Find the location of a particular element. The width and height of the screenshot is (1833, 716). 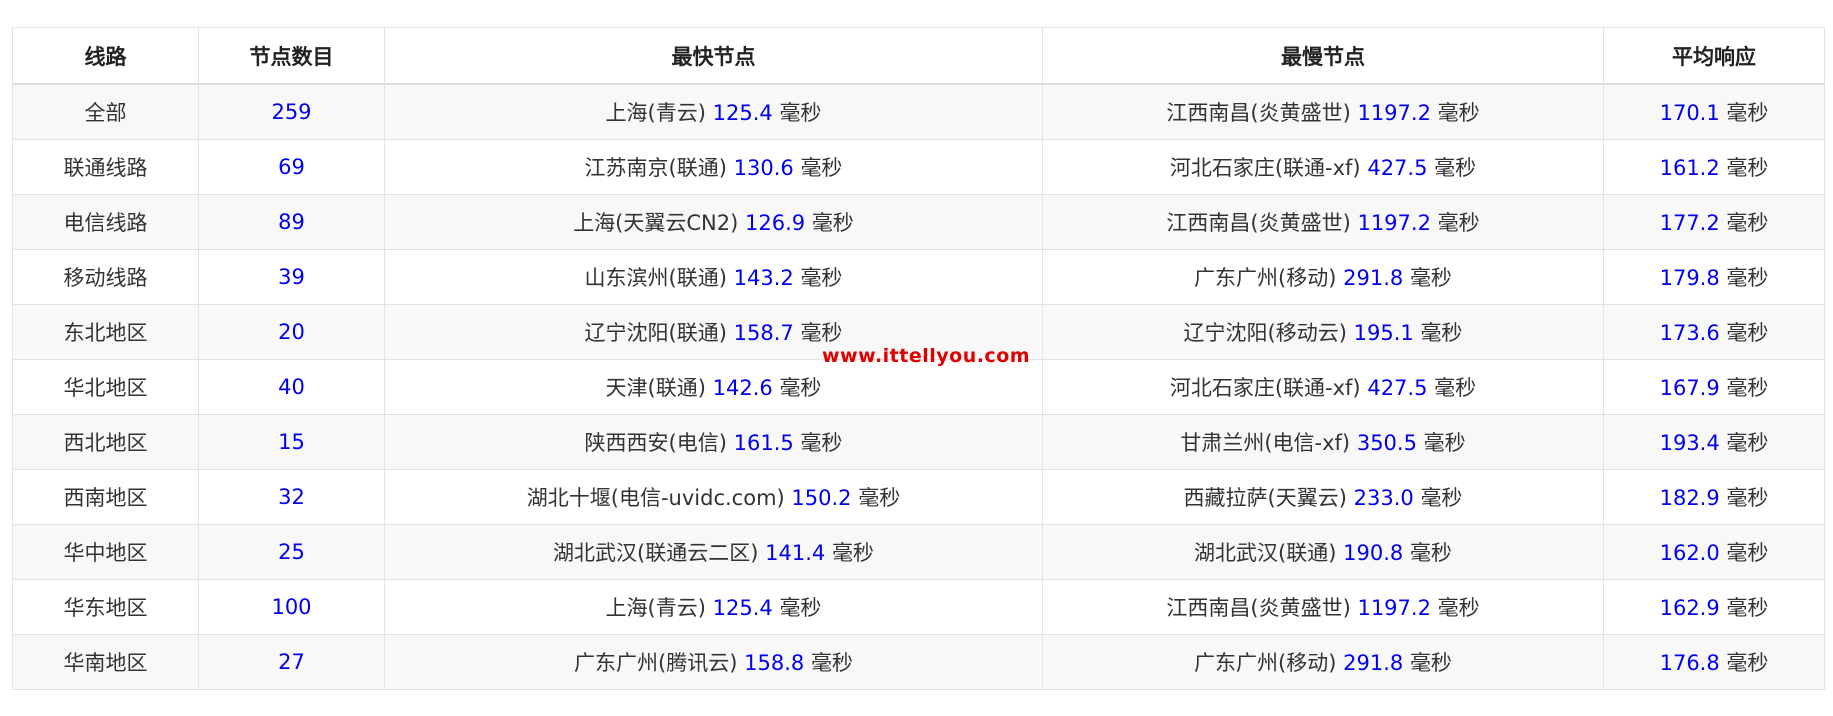

fastest-node-name: 陕西西安(电信) is located at coordinates (655, 443).